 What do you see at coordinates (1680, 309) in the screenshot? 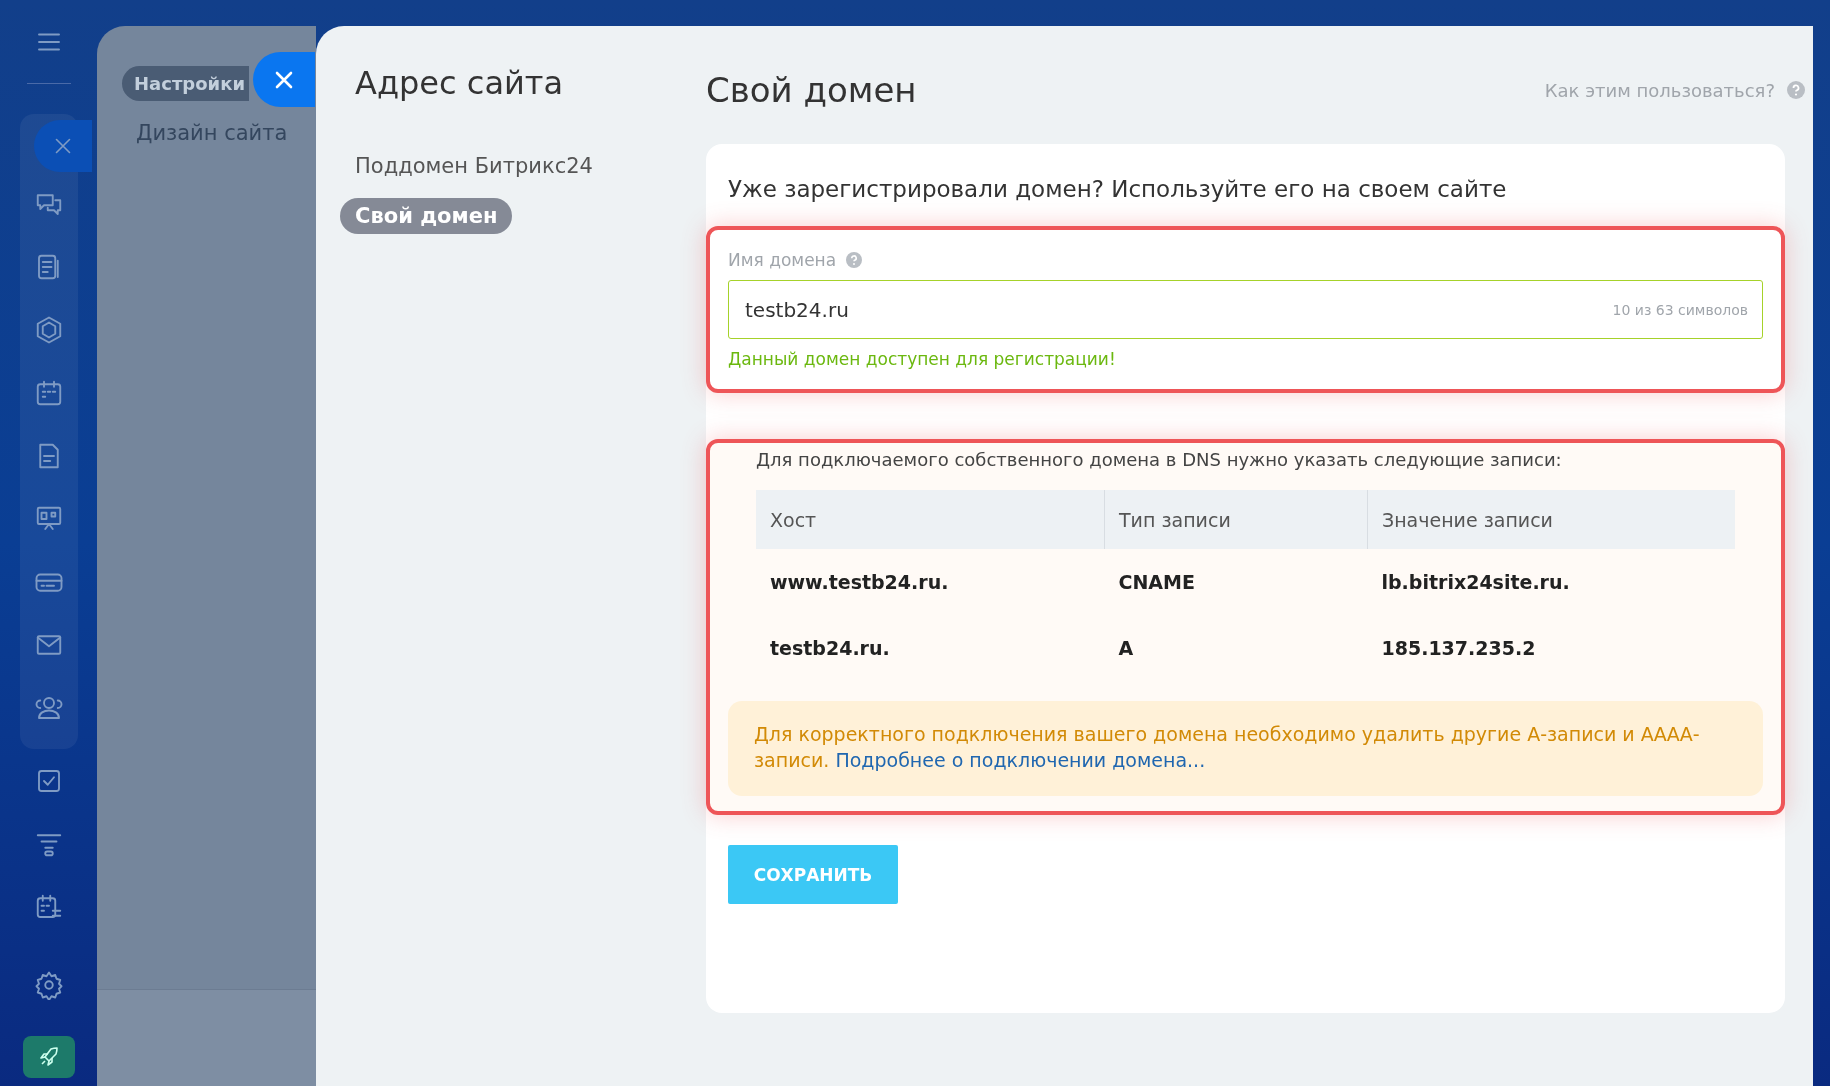
I see `character-counter: 10 из 63 символов` at bounding box center [1680, 309].